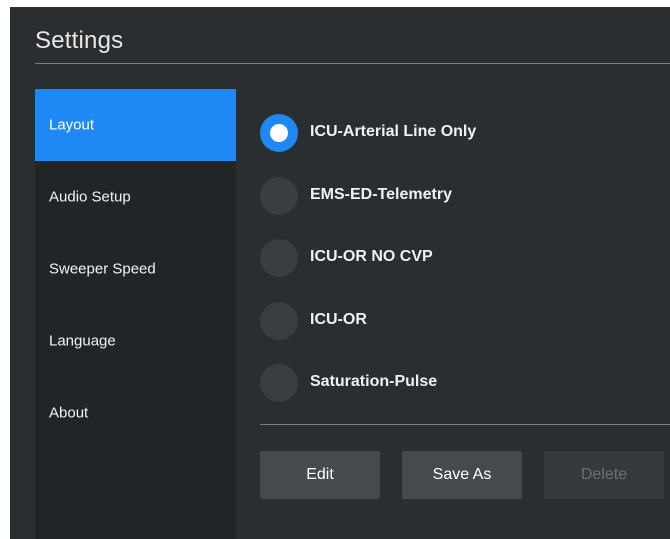  Describe the element at coordinates (393, 131) in the screenshot. I see `layout-option-label: ICU-Arterial Line Only` at that location.